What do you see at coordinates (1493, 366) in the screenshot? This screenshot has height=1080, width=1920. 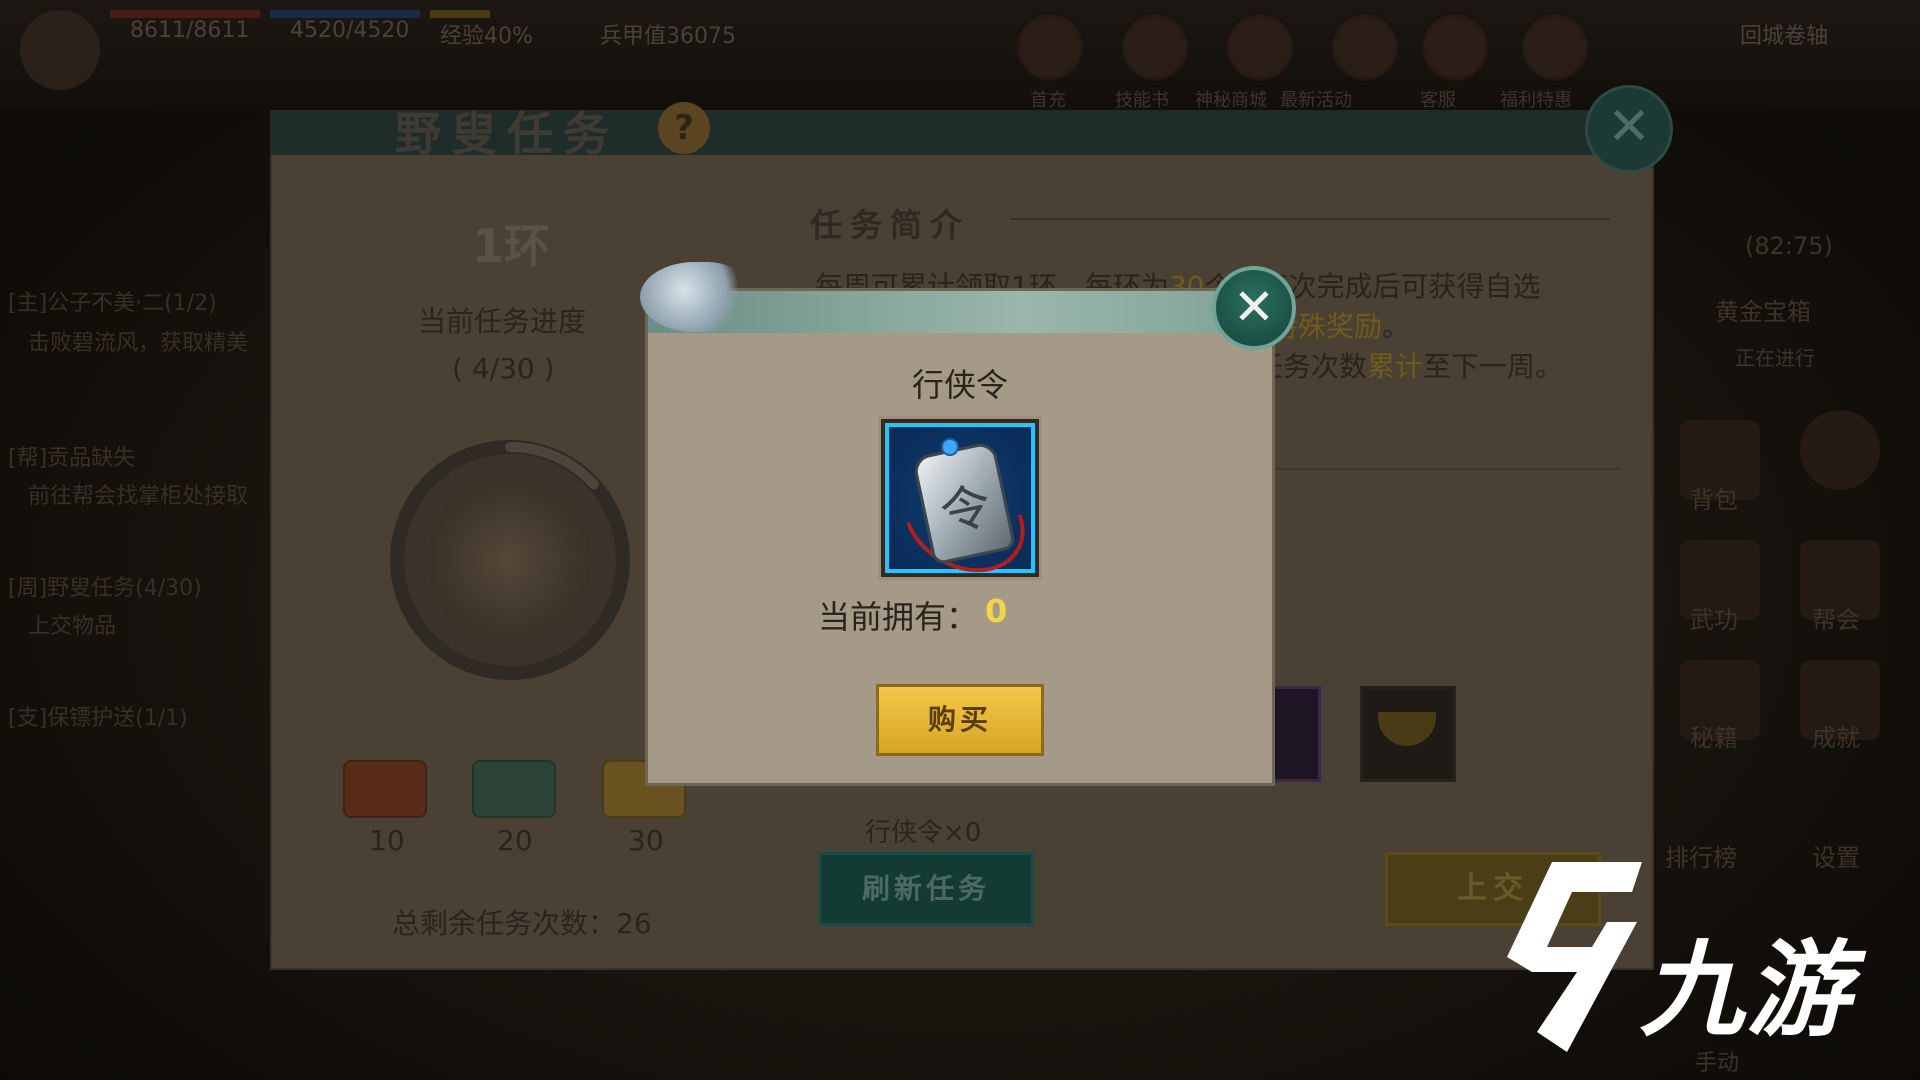 I see `intro-text: 至下一周。` at bounding box center [1493, 366].